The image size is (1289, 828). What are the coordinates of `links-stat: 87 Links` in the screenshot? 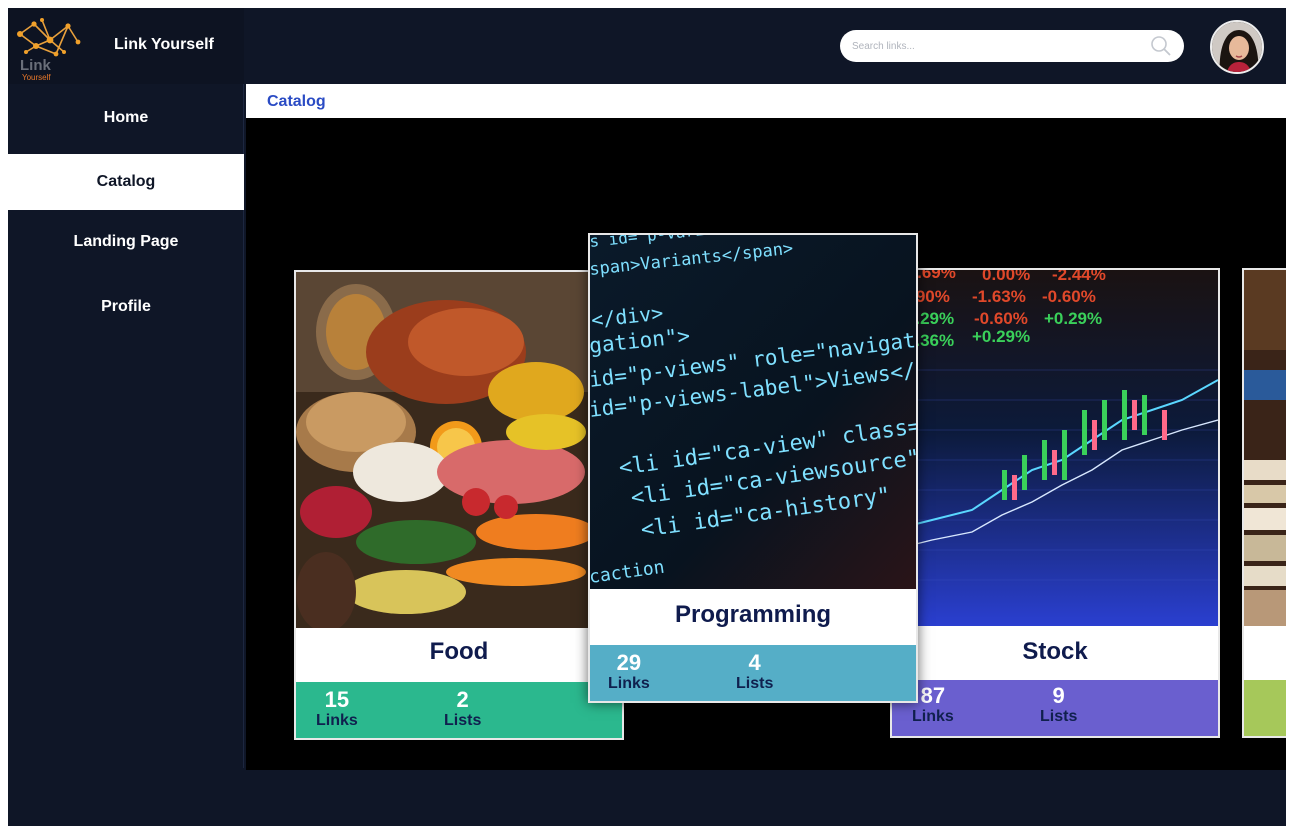 It's located at (933, 705).